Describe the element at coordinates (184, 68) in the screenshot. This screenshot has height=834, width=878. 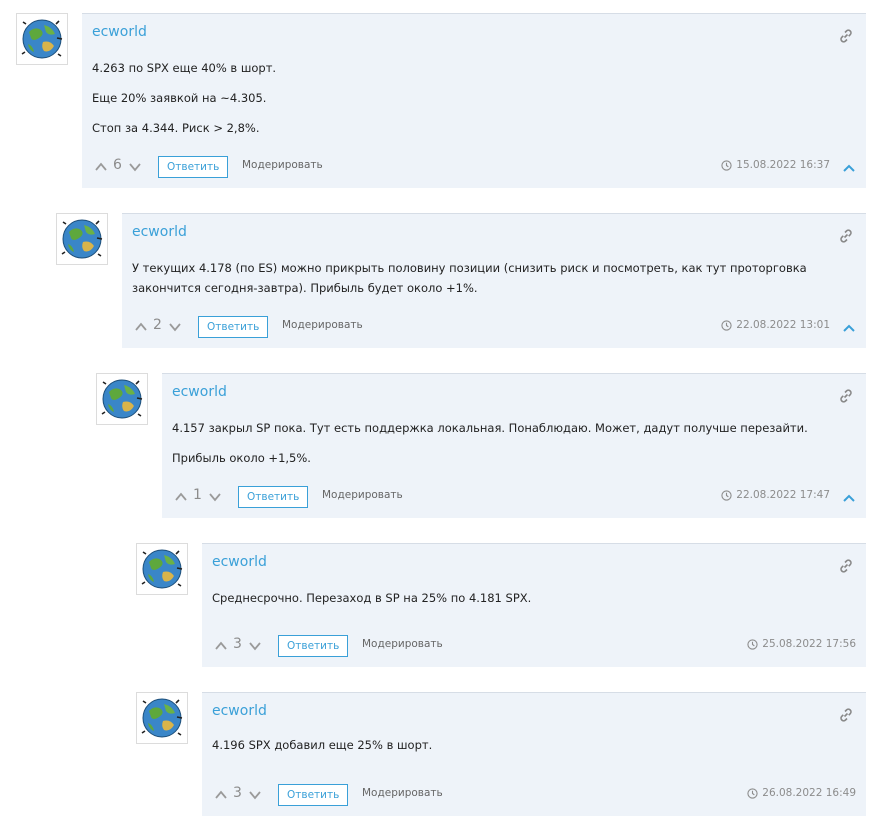
I see `comment-paragraph: 4.263 по SPX еще 40% в шорт.` at that location.